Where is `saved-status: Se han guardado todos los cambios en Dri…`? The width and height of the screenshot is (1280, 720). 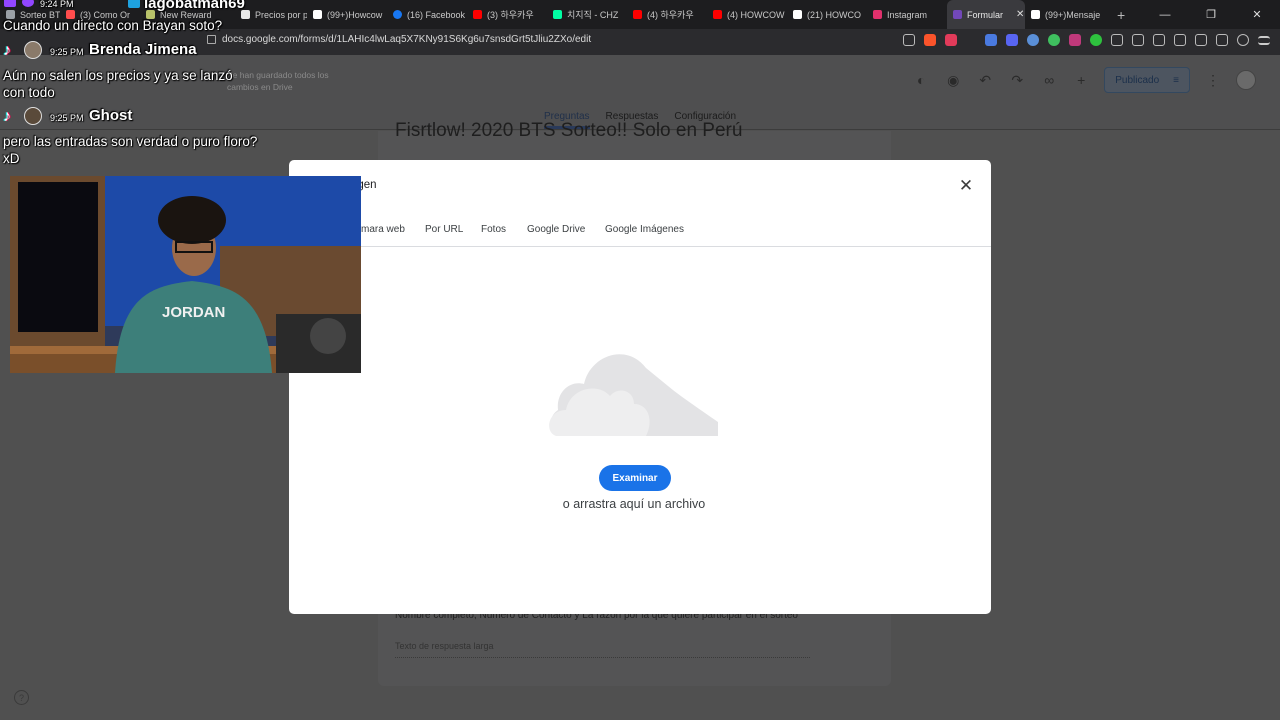
saved-status: Se han guardado todos los cambios en Dri… is located at coordinates (278, 81).